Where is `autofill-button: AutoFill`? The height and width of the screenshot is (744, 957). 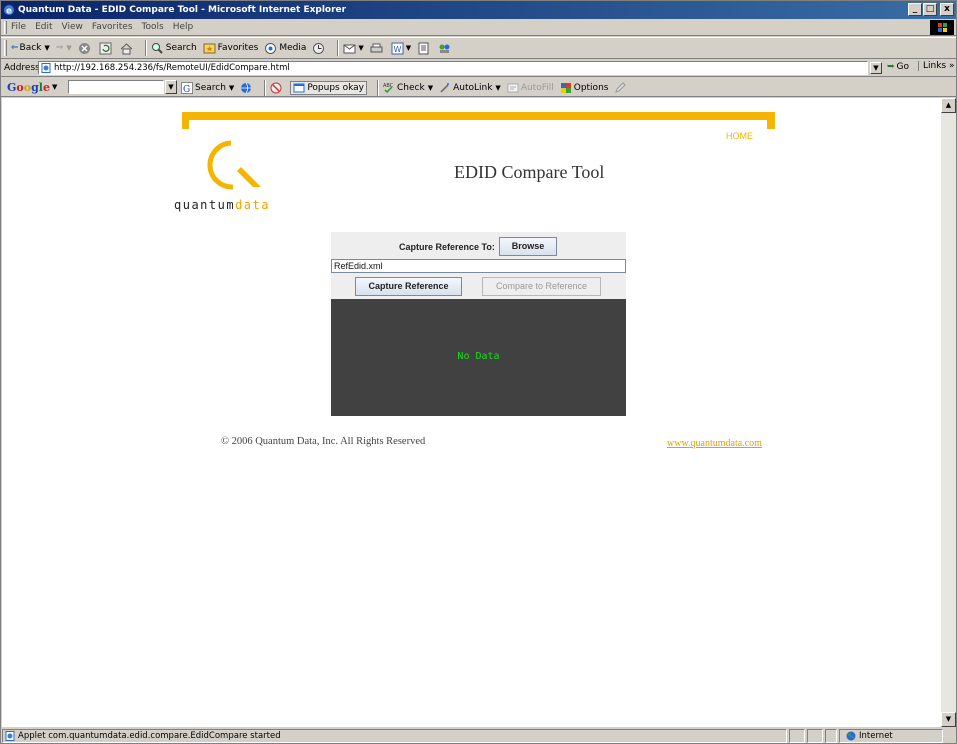 autofill-button: AutoFill is located at coordinates (530, 88).